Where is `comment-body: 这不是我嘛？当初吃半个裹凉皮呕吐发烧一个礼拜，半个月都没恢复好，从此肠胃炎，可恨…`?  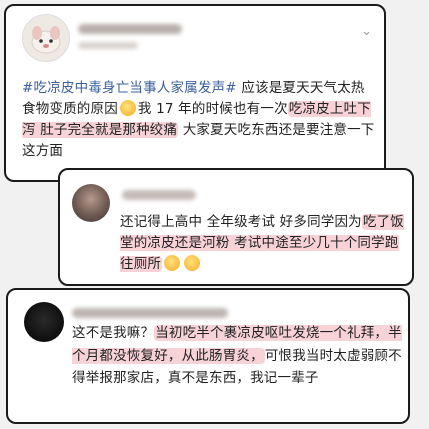
comment-body: 这不是我嘛？当初吃半个裹凉皮呕吐发烧一个礼拜，半个月都没恢复好，从此肠胃炎，可恨… is located at coordinates (237, 356).